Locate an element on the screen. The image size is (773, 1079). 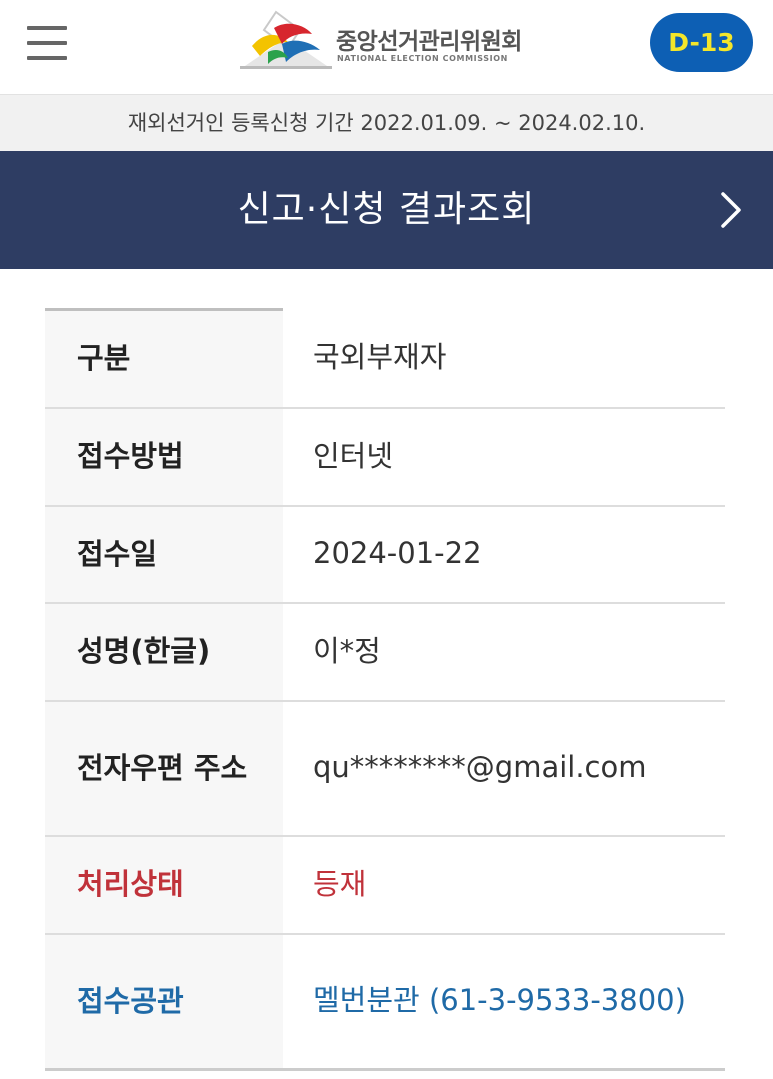
result-inquiry-title-bar: 신고·신청 결과조회 is located at coordinates (386, 210).